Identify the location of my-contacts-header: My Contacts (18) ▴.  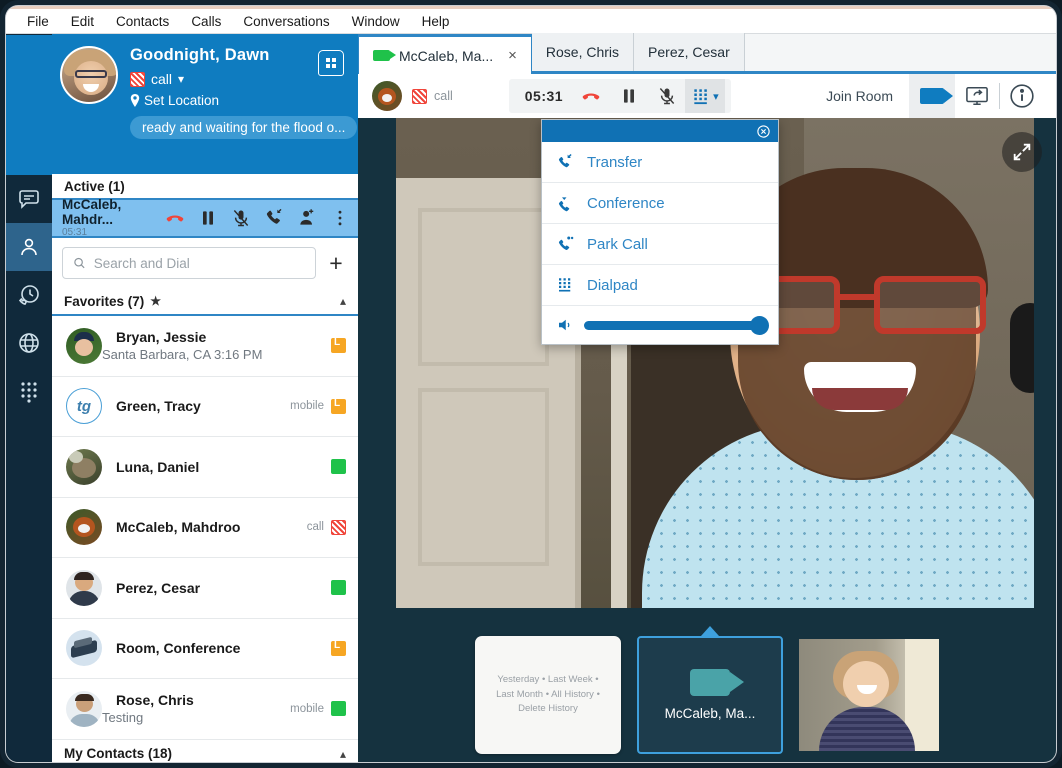
(205, 750).